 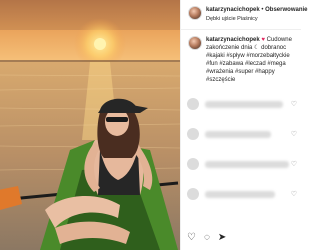 What do you see at coordinates (222, 237) in the screenshot?
I see `share-icon: ➤` at bounding box center [222, 237].